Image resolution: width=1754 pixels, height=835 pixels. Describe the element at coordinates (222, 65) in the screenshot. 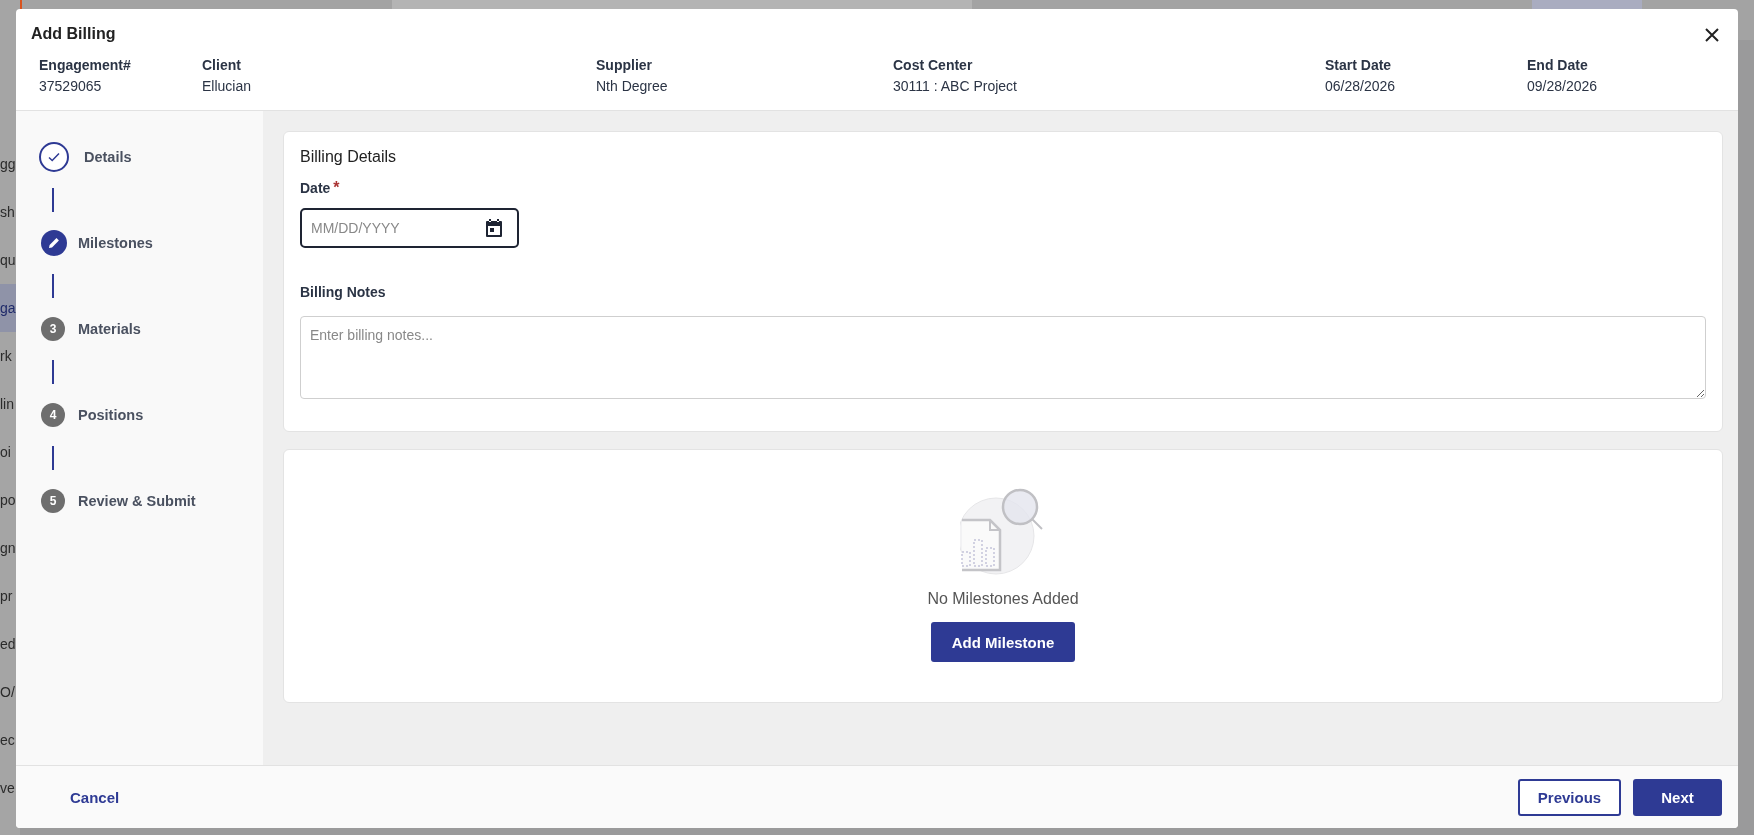

I see `summary-label: Client` at that location.